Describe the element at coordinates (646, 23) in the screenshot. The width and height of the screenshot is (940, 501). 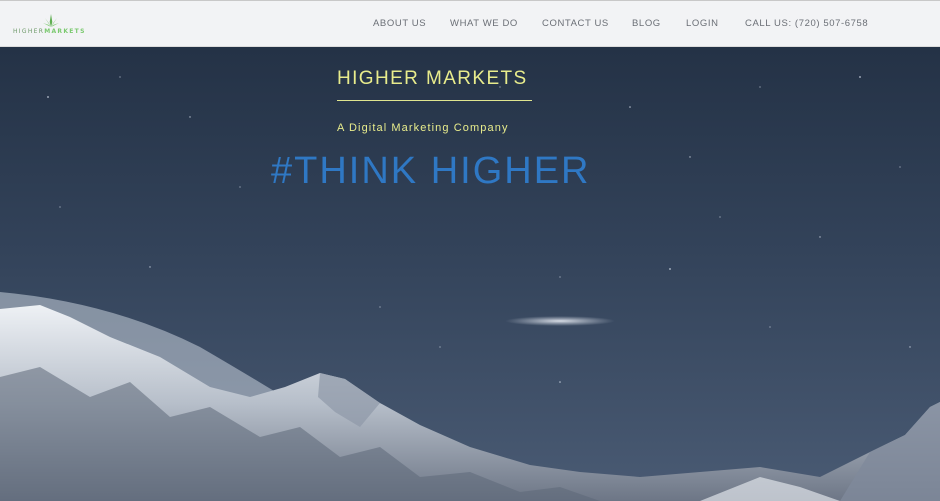
I see `nav-blog: BLOG` at that location.